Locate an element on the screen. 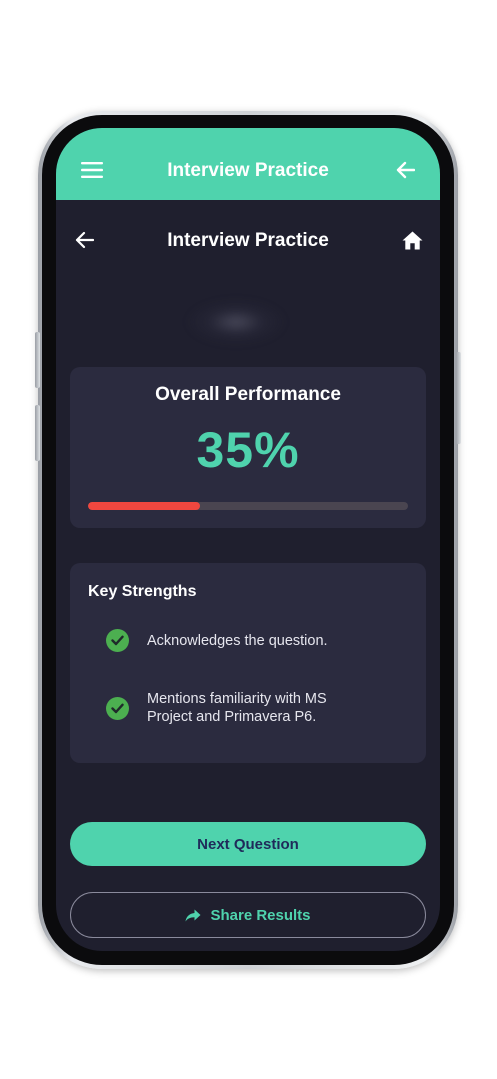  phone-volume-down-button is located at coordinates (37, 433).